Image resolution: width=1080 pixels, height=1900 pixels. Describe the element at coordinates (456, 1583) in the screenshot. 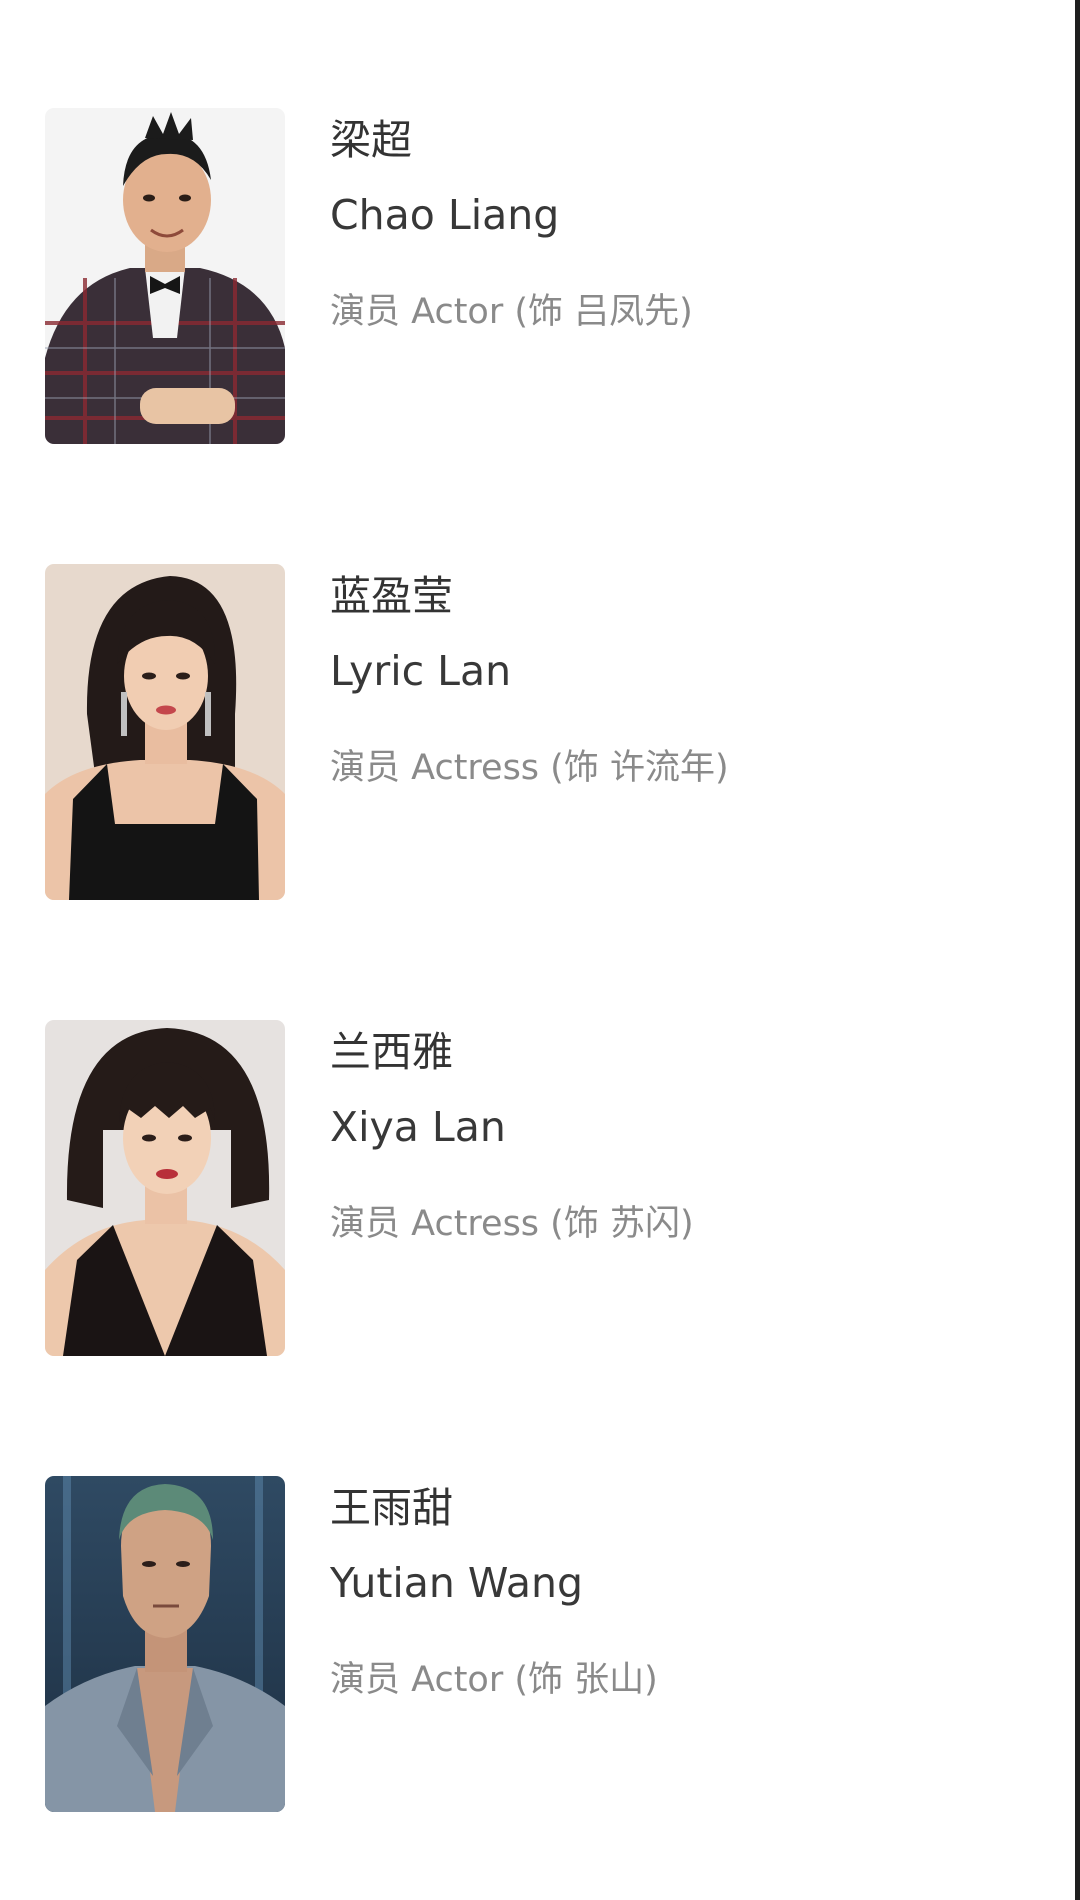

I see `cast-name-english: Yutian Wang` at that location.